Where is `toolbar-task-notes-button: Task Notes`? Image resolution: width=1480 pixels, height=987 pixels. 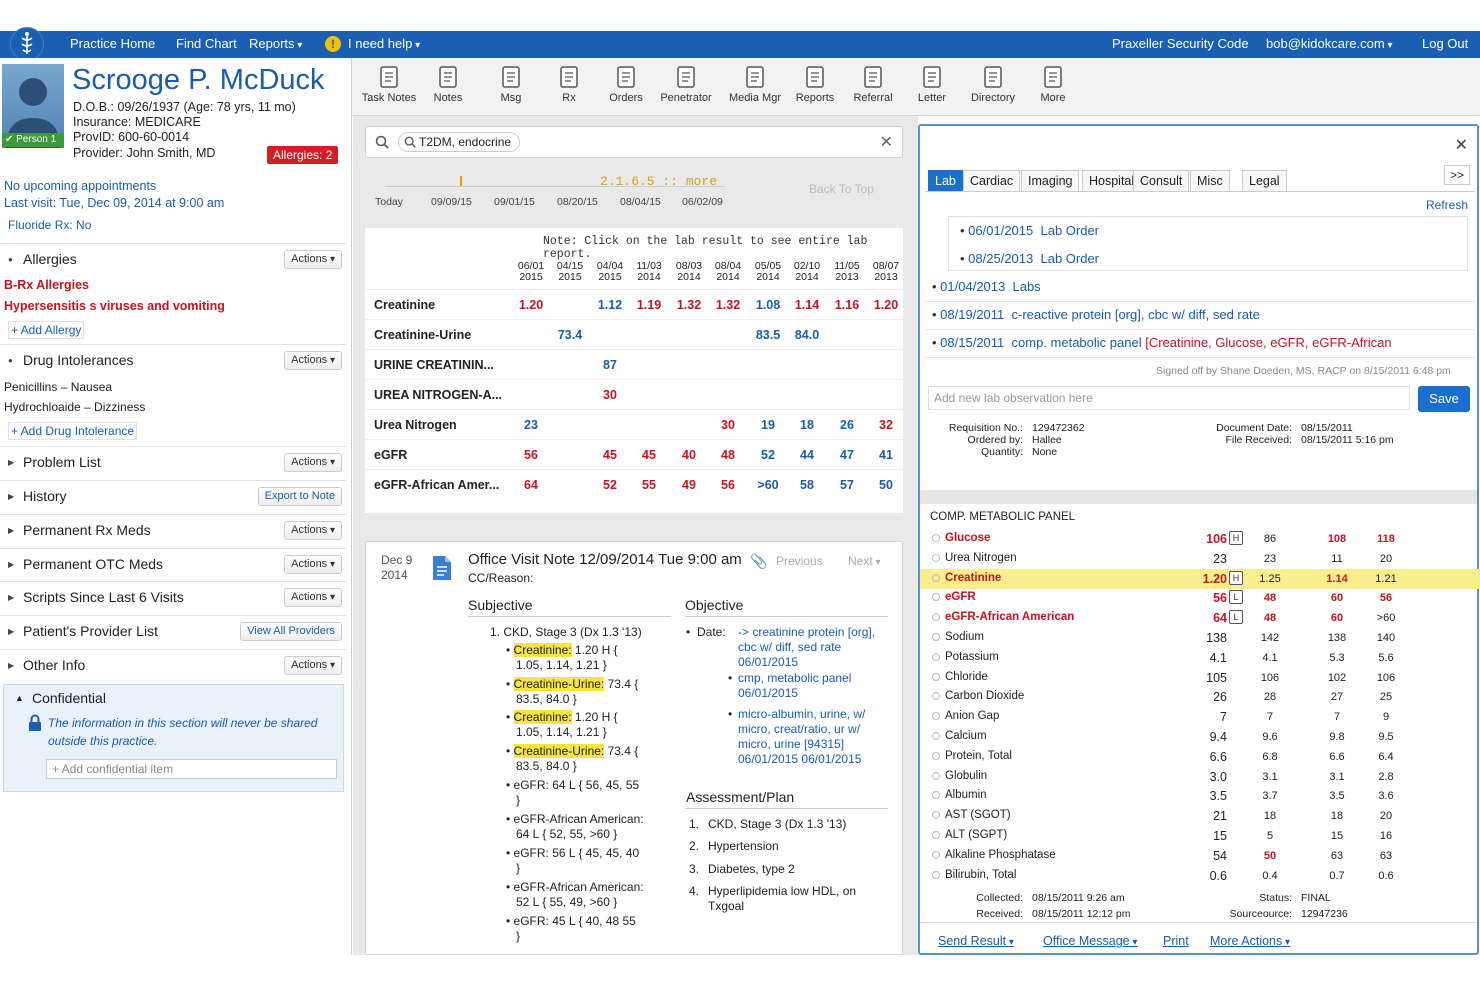
toolbar-task-notes-button: Task Notes is located at coordinates (389, 88).